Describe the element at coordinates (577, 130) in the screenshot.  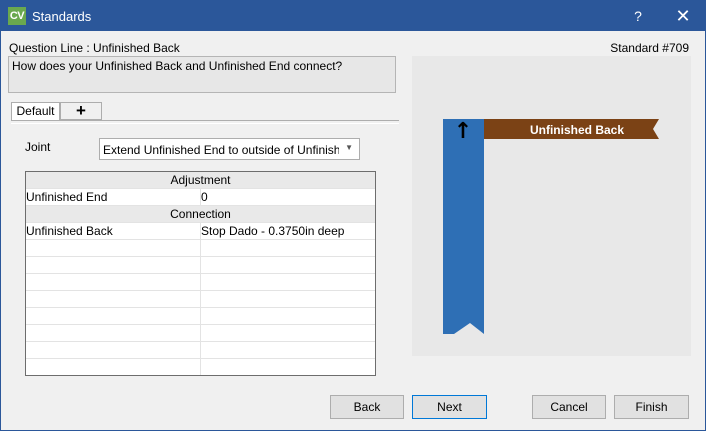
I see `unfinished-back-label: Unfinished Back` at that location.